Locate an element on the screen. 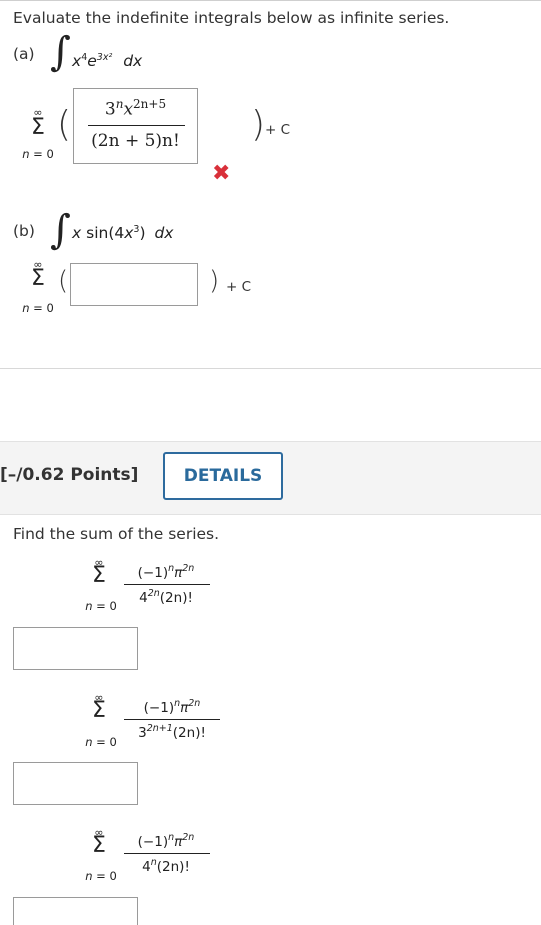 This screenshot has width=541, height=925. answer-a-fraction-bar is located at coordinates (136, 125).